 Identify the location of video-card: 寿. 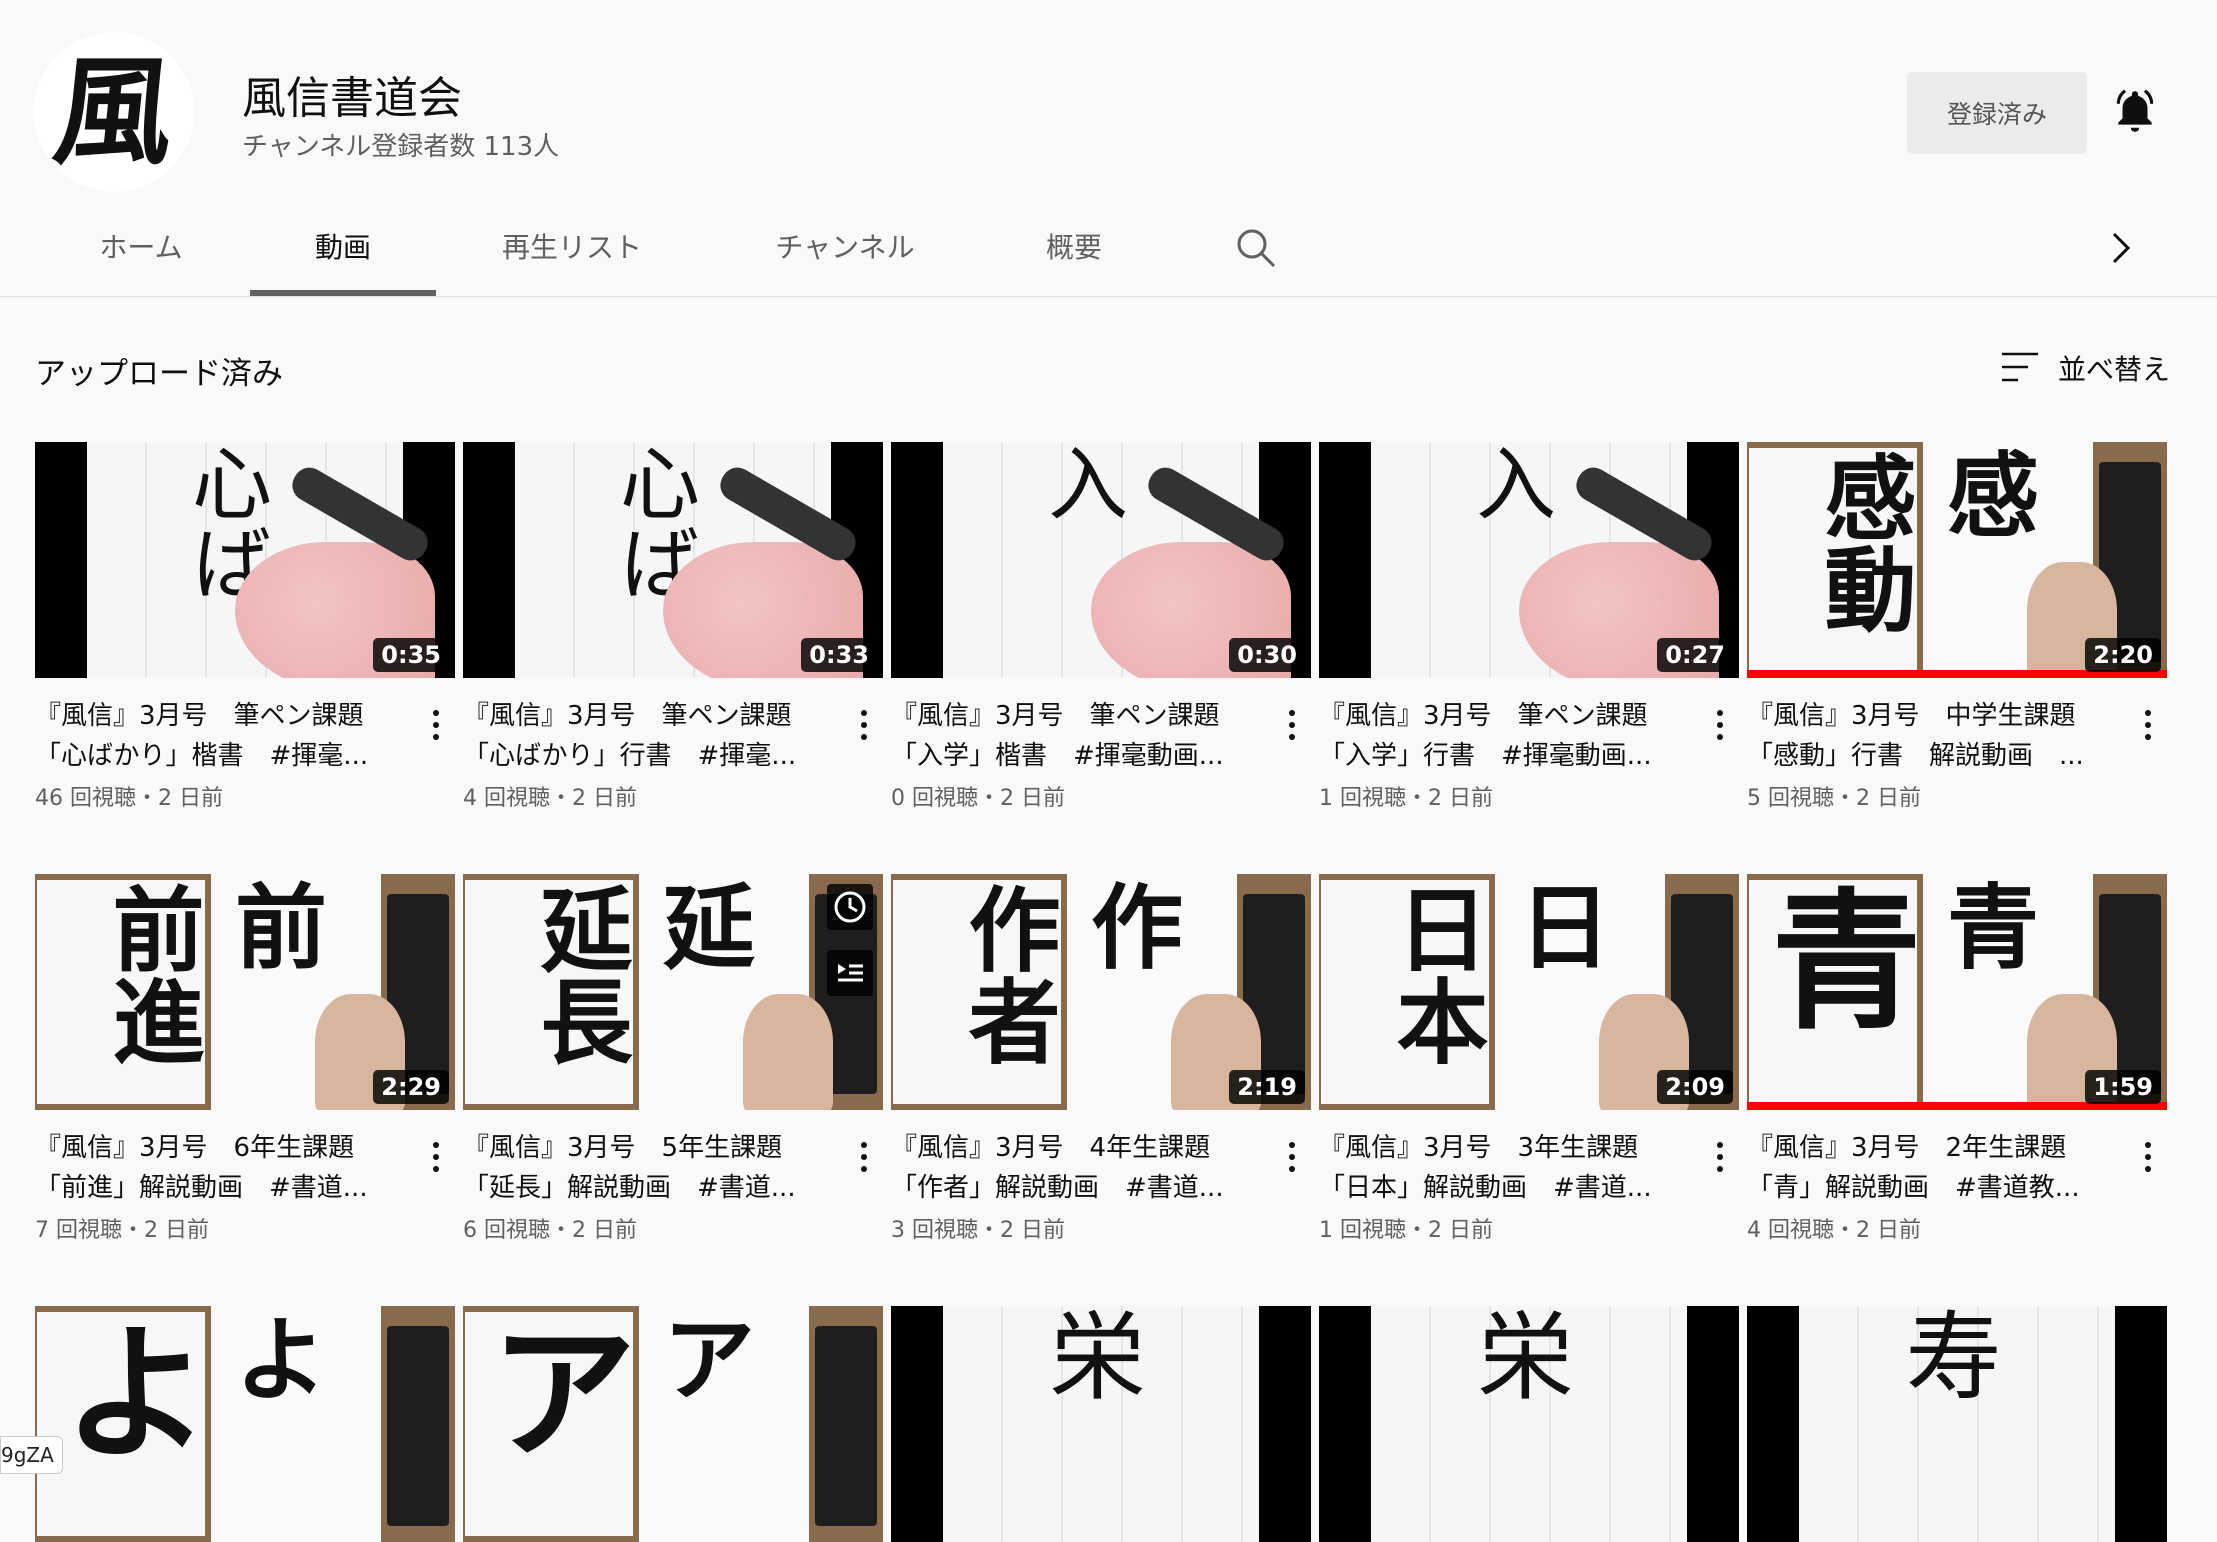
(1957, 1424).